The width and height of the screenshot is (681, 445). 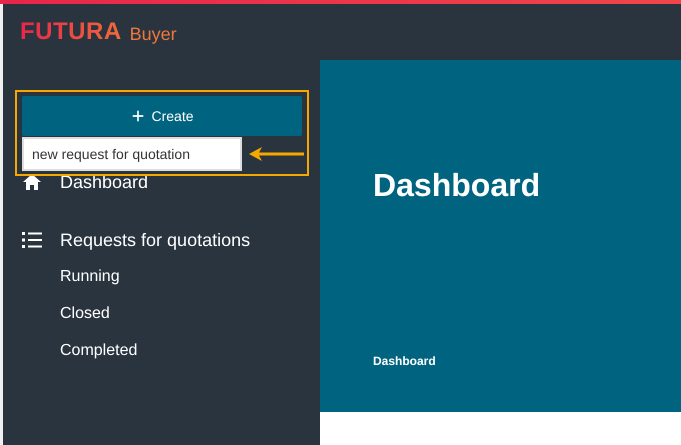 I want to click on arrow-icon, so click(x=277, y=154).